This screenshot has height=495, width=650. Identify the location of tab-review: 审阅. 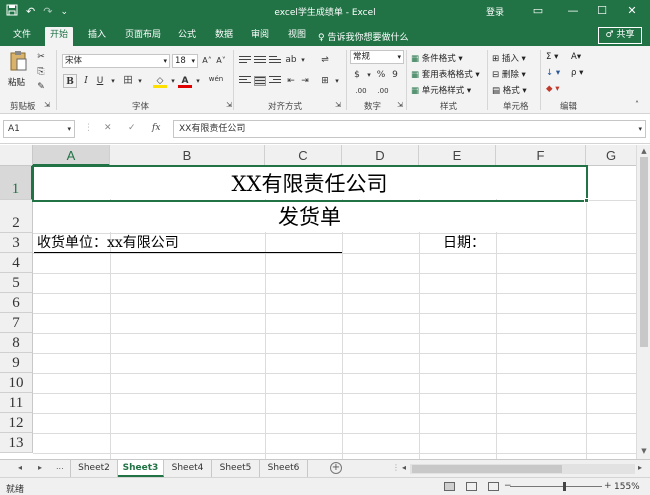
(260, 36).